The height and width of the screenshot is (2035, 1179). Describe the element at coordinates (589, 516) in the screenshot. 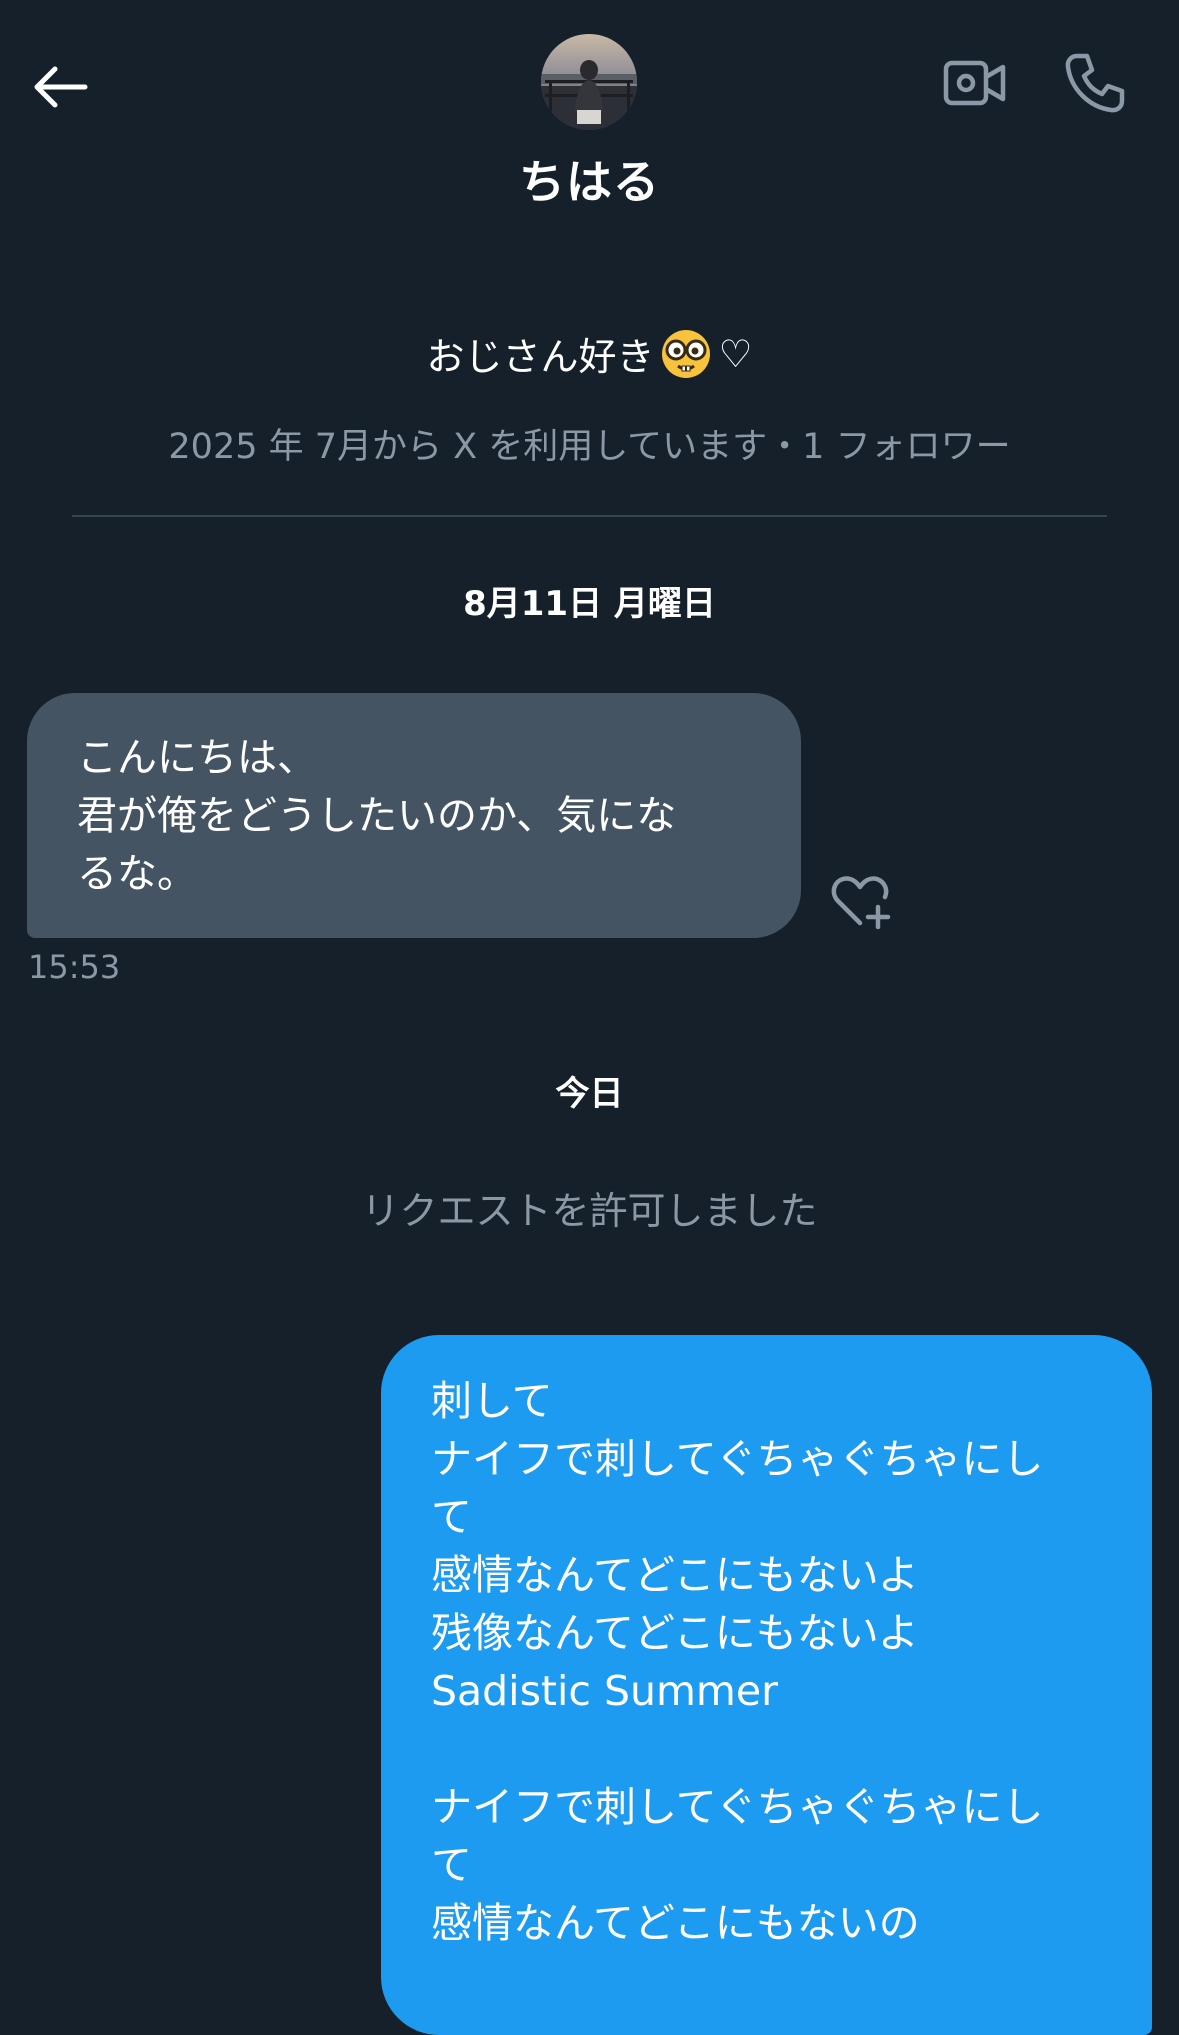

I see `divider` at that location.